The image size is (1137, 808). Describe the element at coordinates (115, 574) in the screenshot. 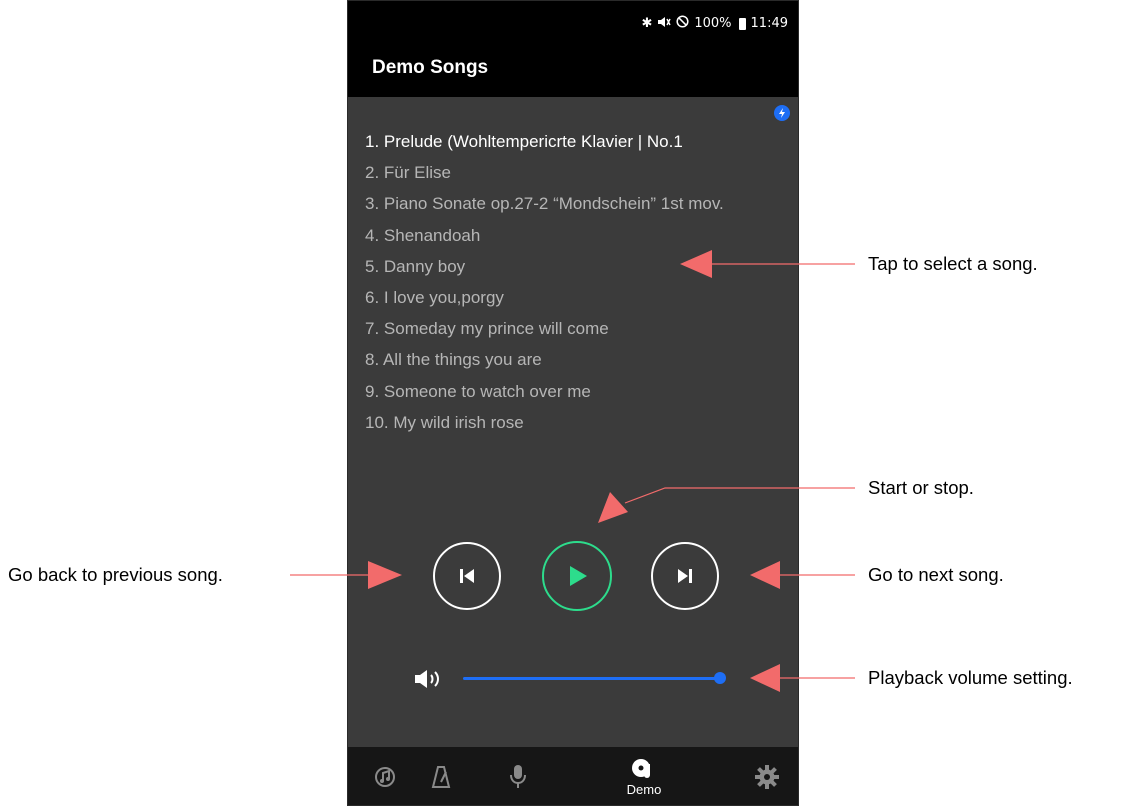

I see `callout-previous: Go back to previous song.` at that location.